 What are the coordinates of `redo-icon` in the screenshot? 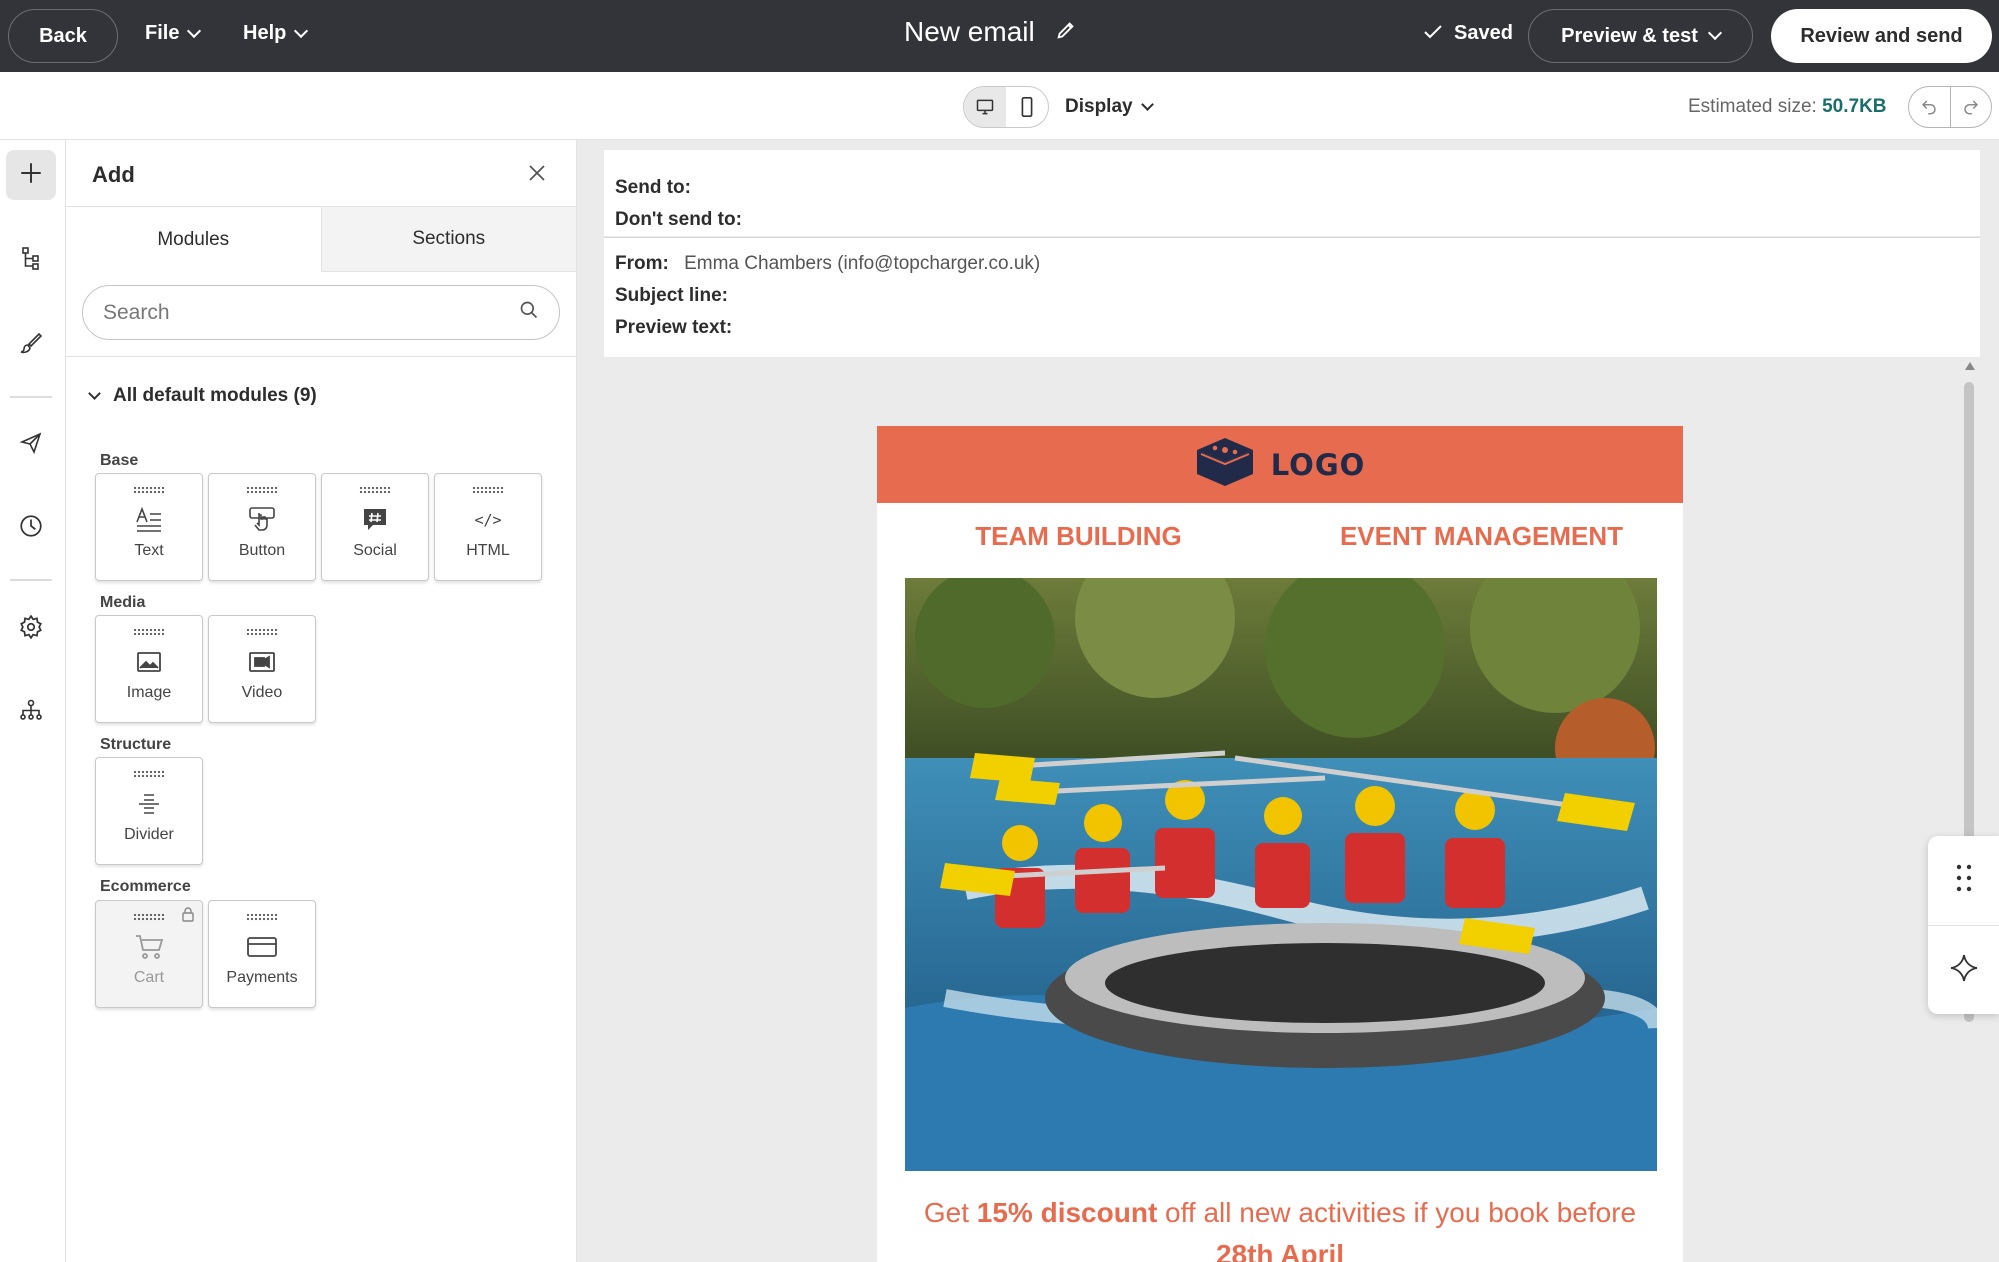 It's located at (1970, 107).